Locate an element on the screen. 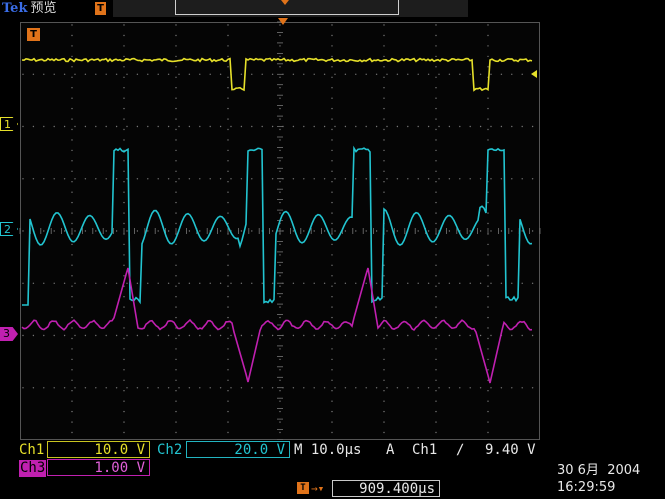  ch1-scale: 10.0 V is located at coordinates (98, 449).